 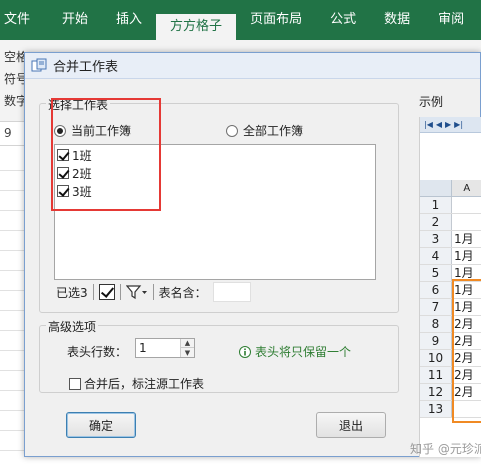 I want to click on tab-home: 开始, so click(x=75, y=20).